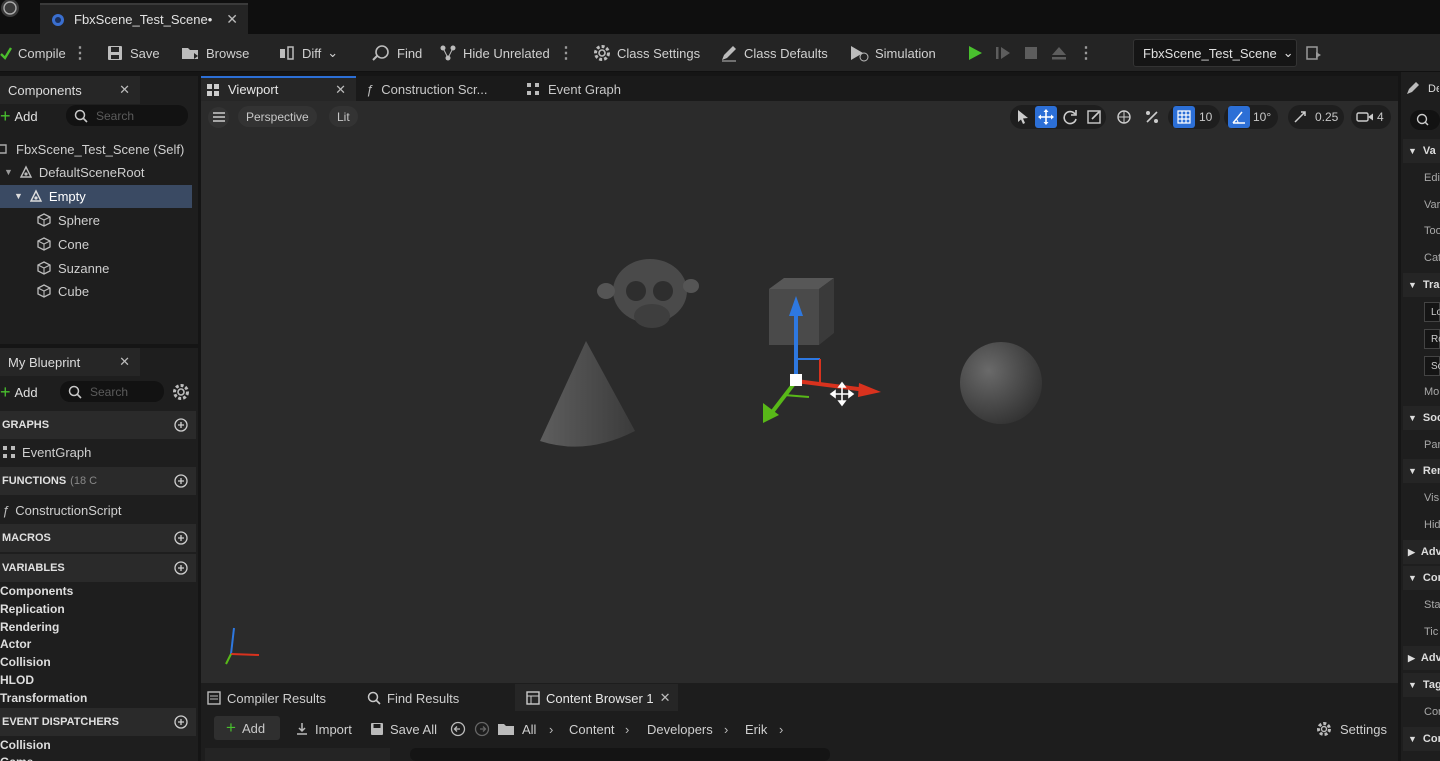  What do you see at coordinates (112, 391) in the screenshot?
I see `my-blueprint-search-input: Search` at bounding box center [112, 391].